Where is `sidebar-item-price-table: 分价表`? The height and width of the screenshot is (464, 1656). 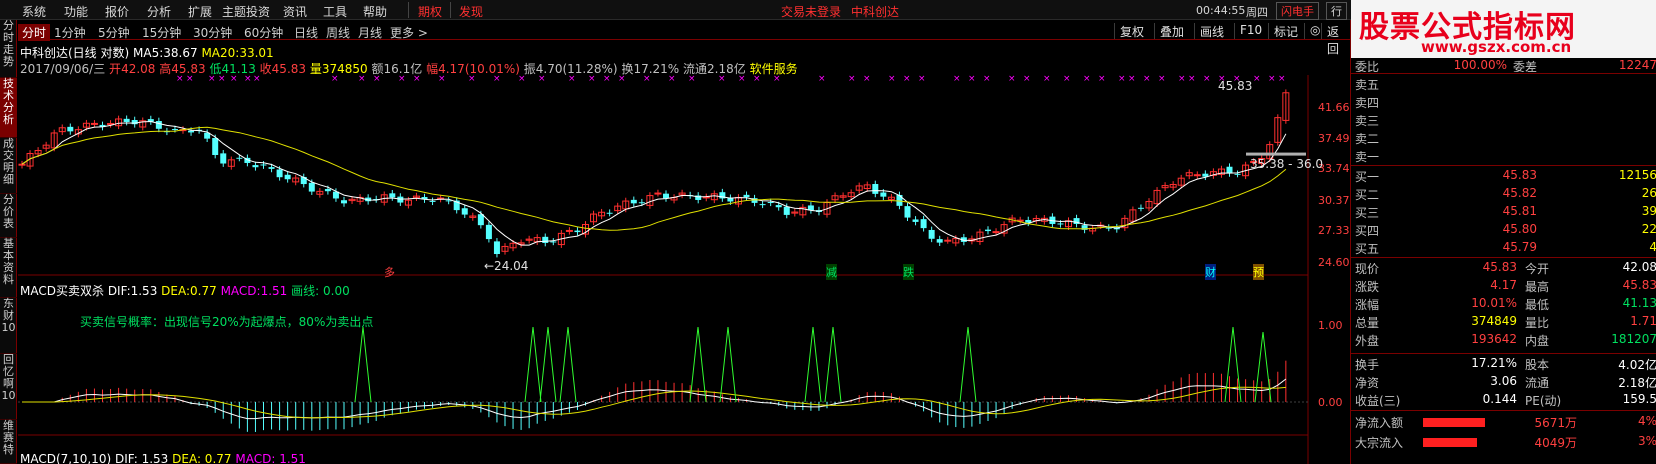
sidebar-item-price-table: 分价表 is located at coordinates (8, 216).